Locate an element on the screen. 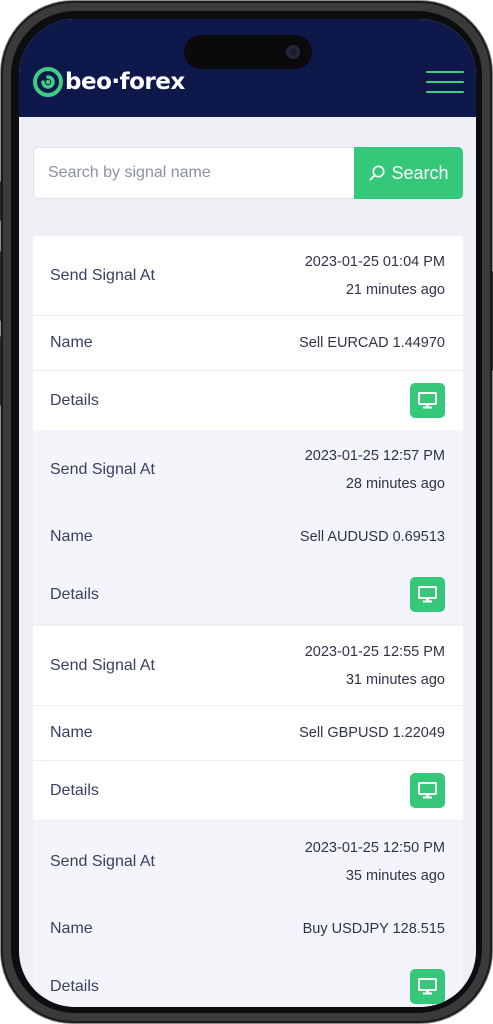 This screenshot has height=1024, width=493. search-bar: Search is located at coordinates (248, 173).